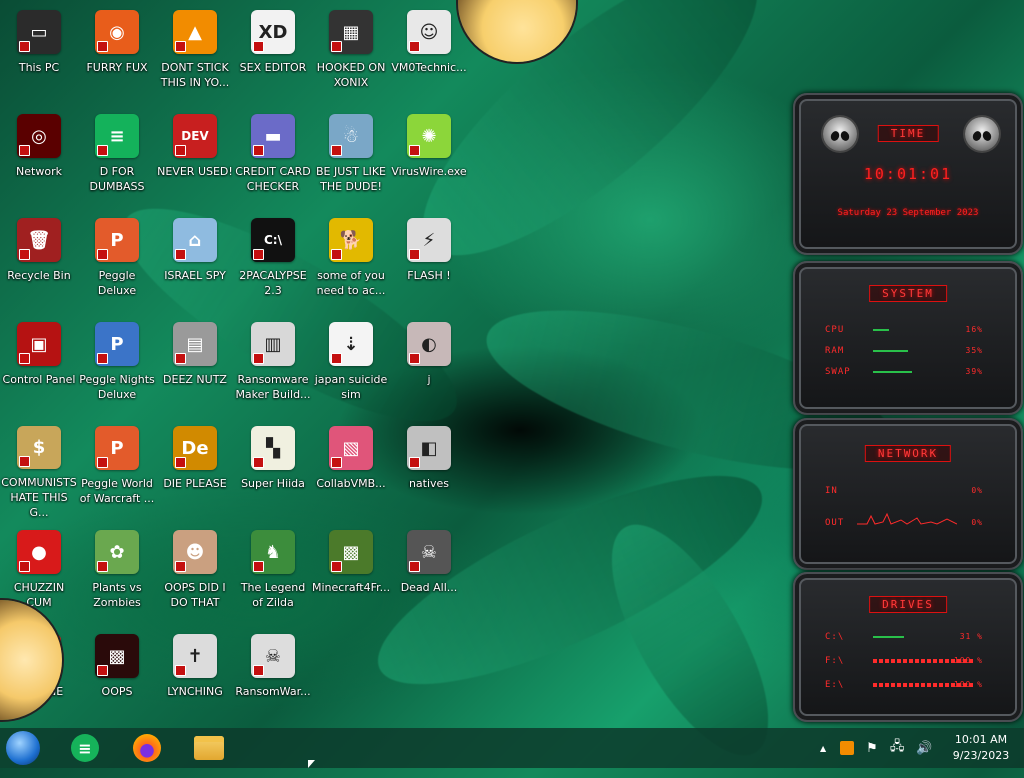 Image resolution: width=1024 pixels, height=778 pixels. I want to click on desktop-icon: ▚ Super Hiida, so click(273, 470).